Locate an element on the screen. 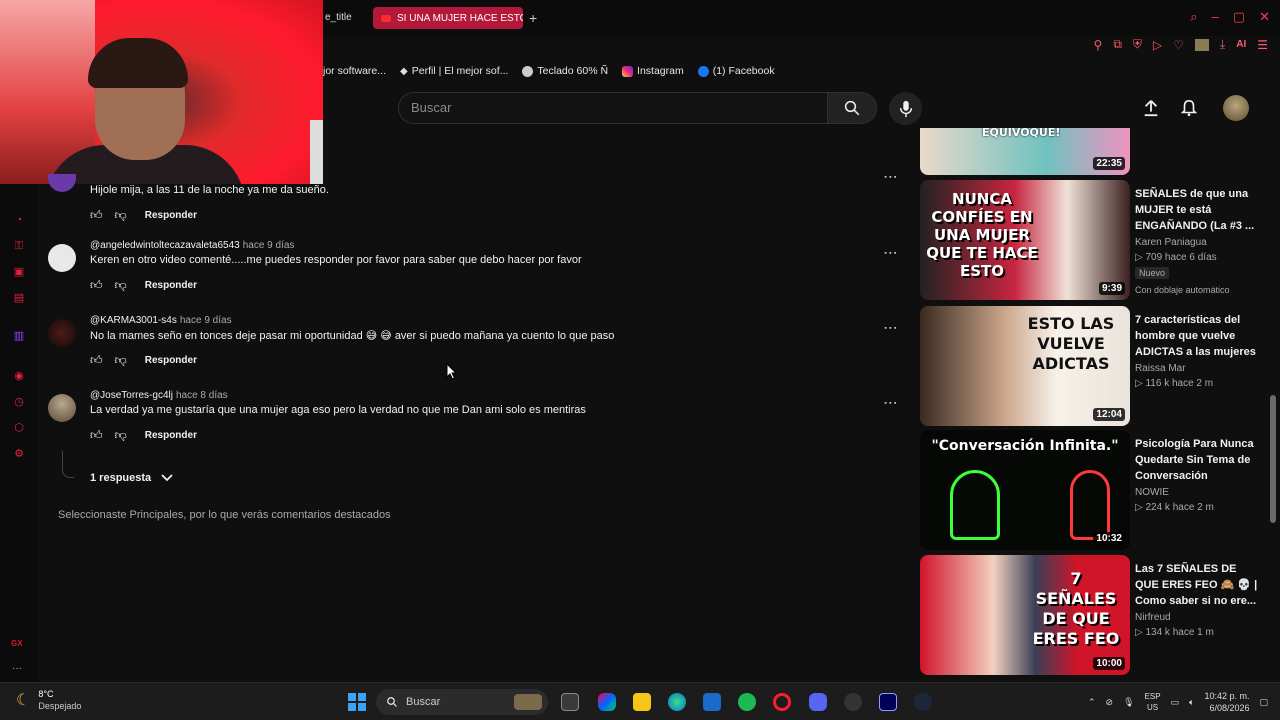 Image resolution: width=1280 pixels, height=720 pixels. file-explorer-icon is located at coordinates (642, 702).